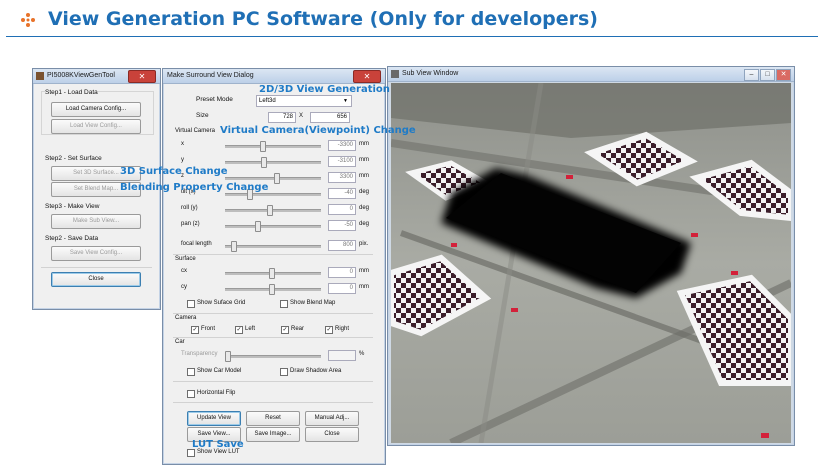 This screenshot has width=826, height=476. I want to click on show-blend-map-label: Show Blend Map, so click(313, 303).